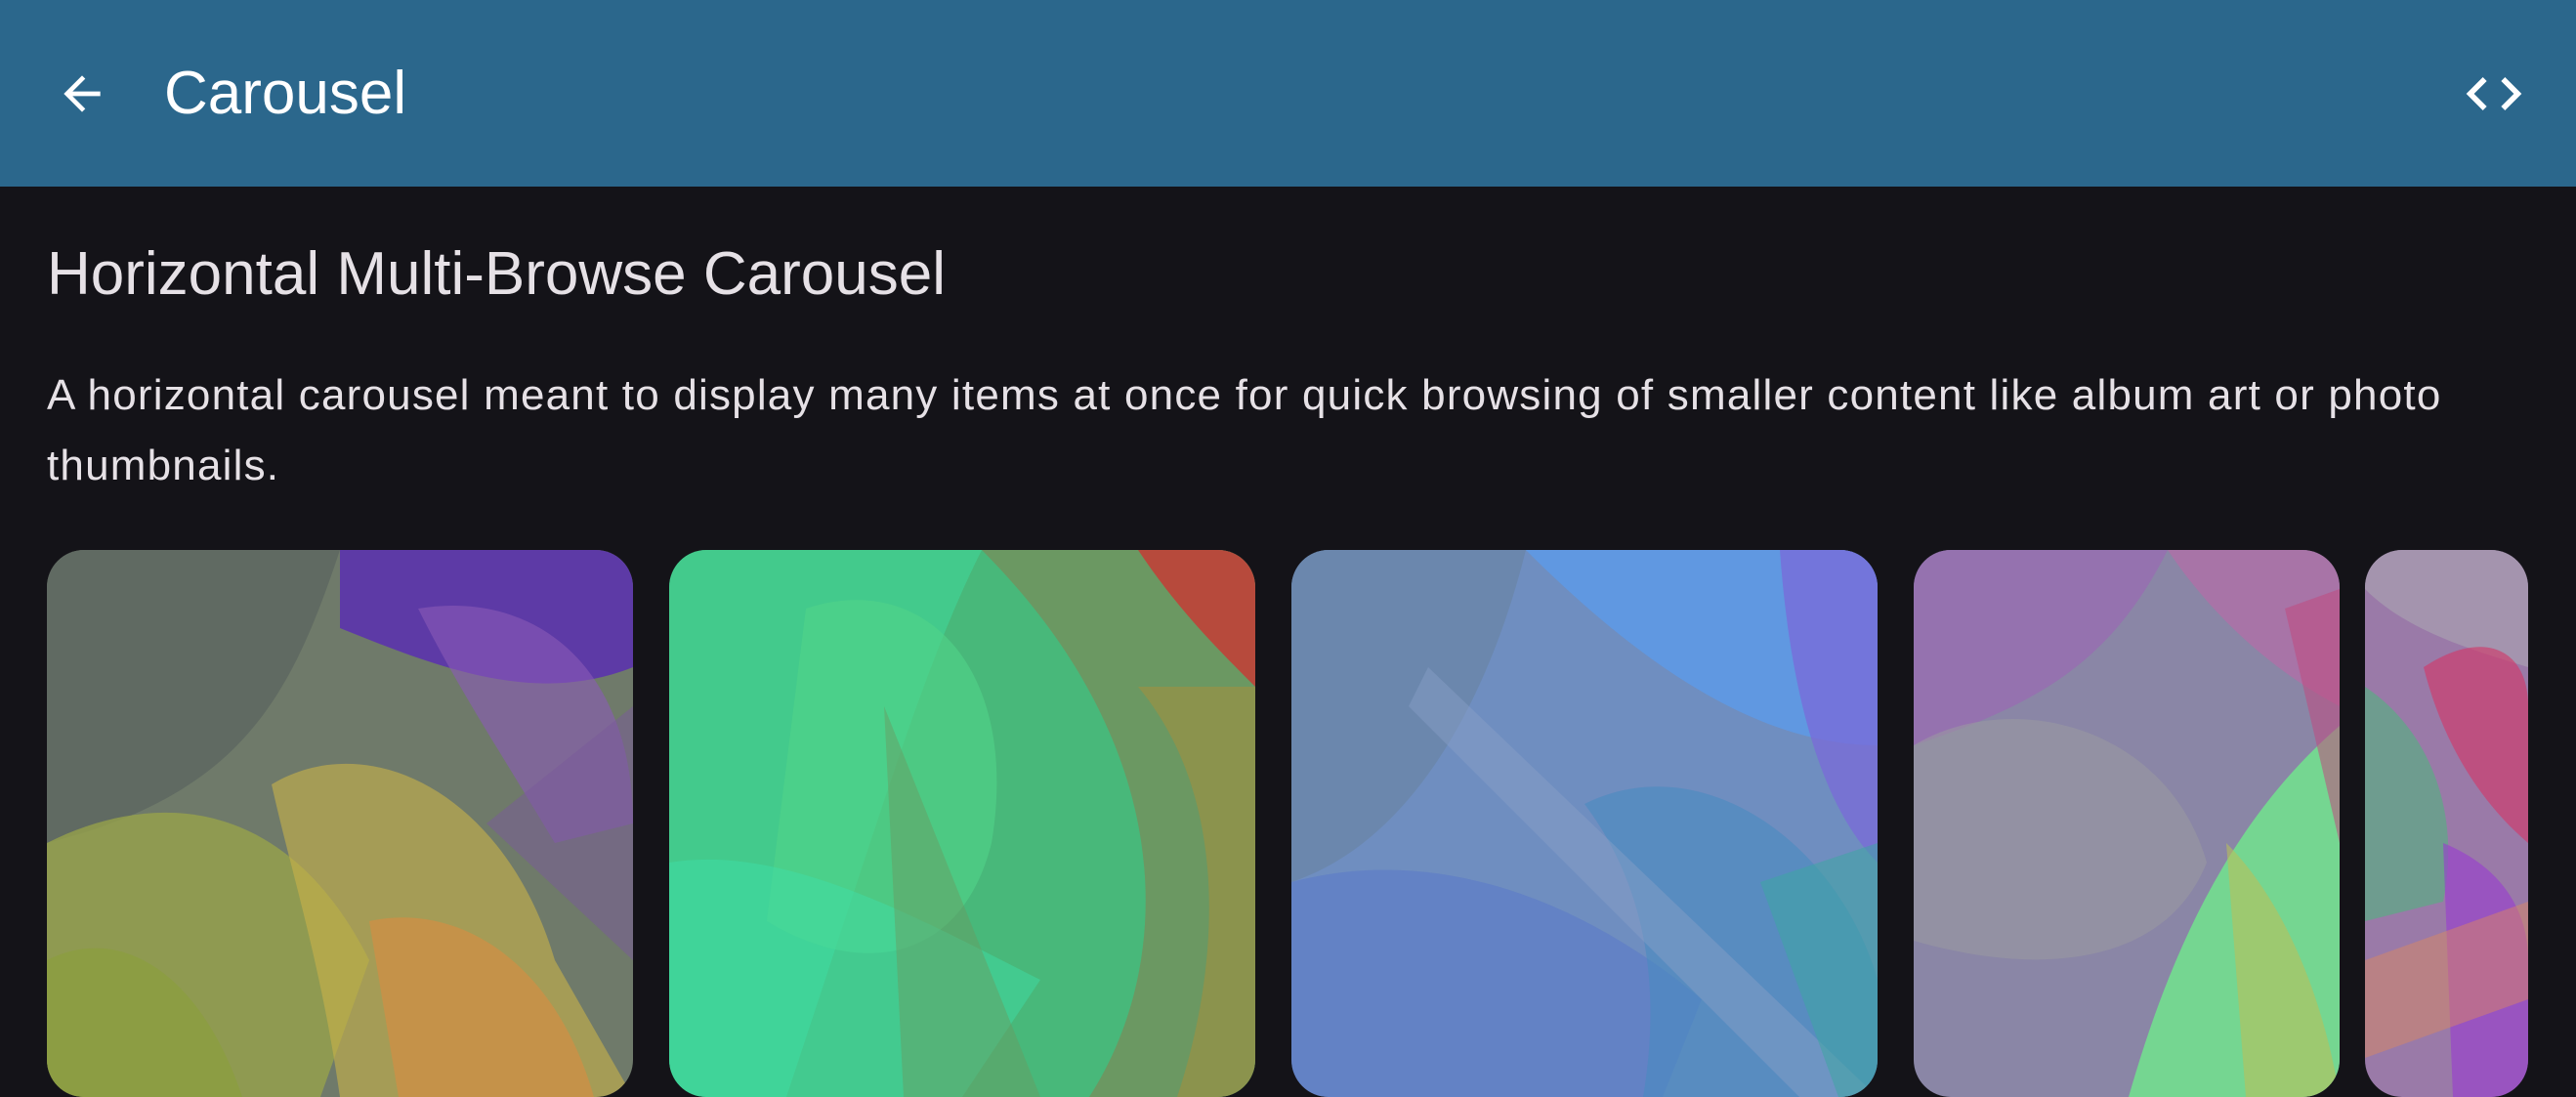 Image resolution: width=2576 pixels, height=1097 pixels. I want to click on view-code-button, so click(2494, 94).